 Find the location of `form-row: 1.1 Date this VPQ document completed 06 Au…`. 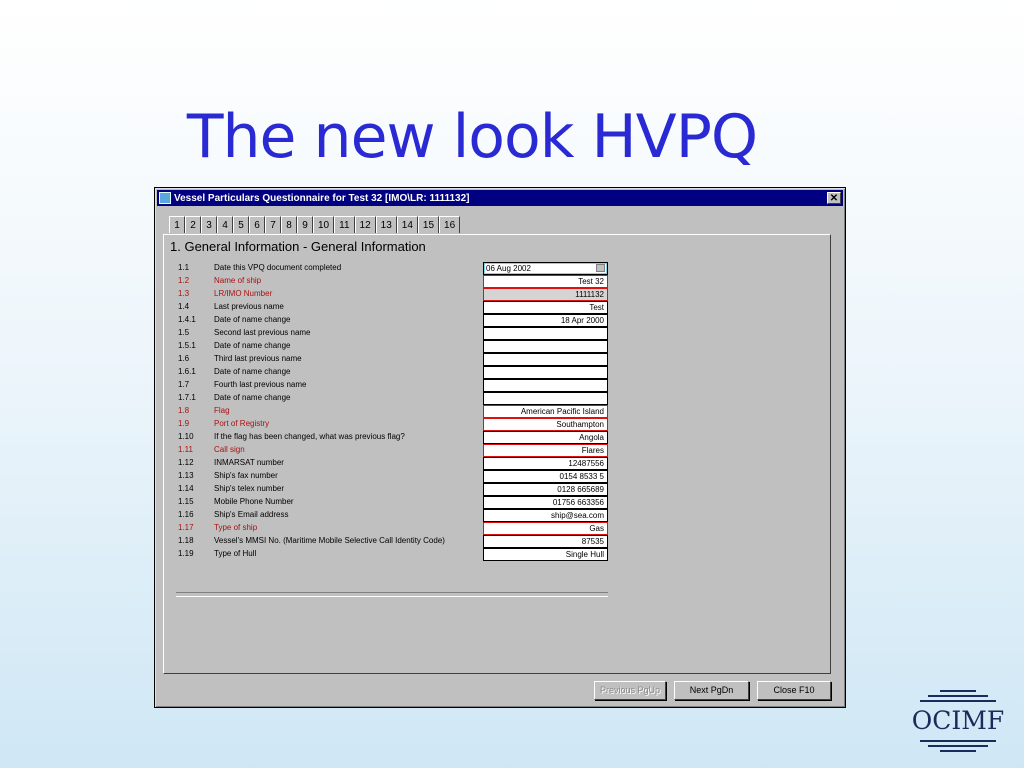

form-row: 1.1 Date this VPQ document completed 06 Au… is located at coordinates (392, 268).